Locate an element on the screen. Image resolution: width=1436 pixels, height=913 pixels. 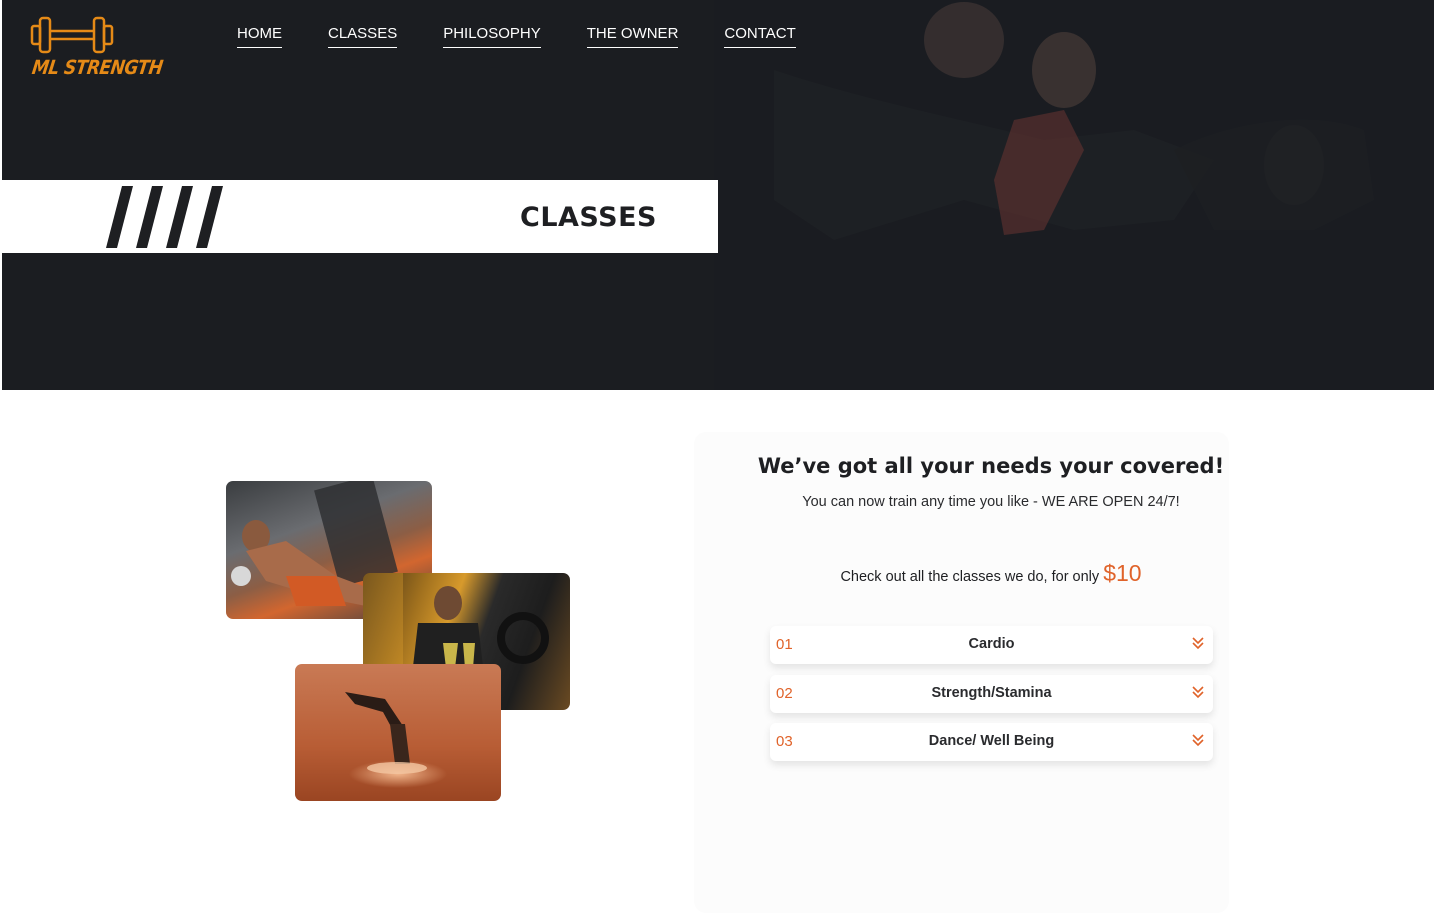
dumbbell-icon is located at coordinates (72, 35).